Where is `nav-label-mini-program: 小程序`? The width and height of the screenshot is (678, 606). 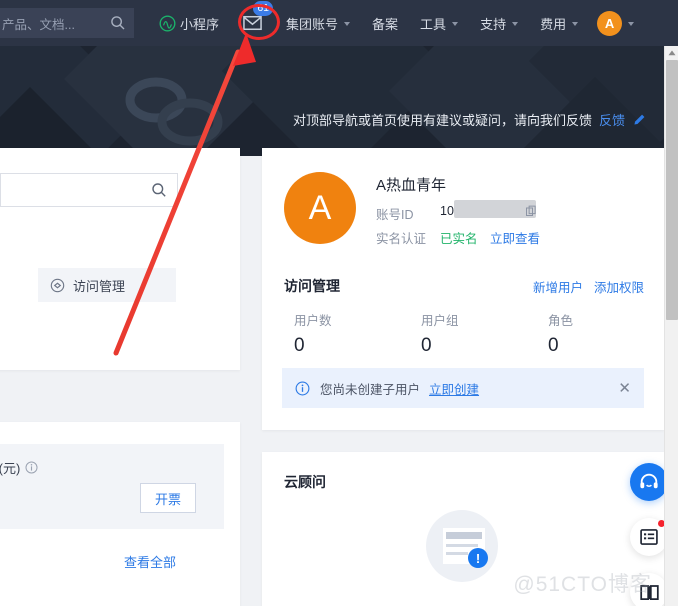 nav-label-mini-program: 小程序 is located at coordinates (200, 24).